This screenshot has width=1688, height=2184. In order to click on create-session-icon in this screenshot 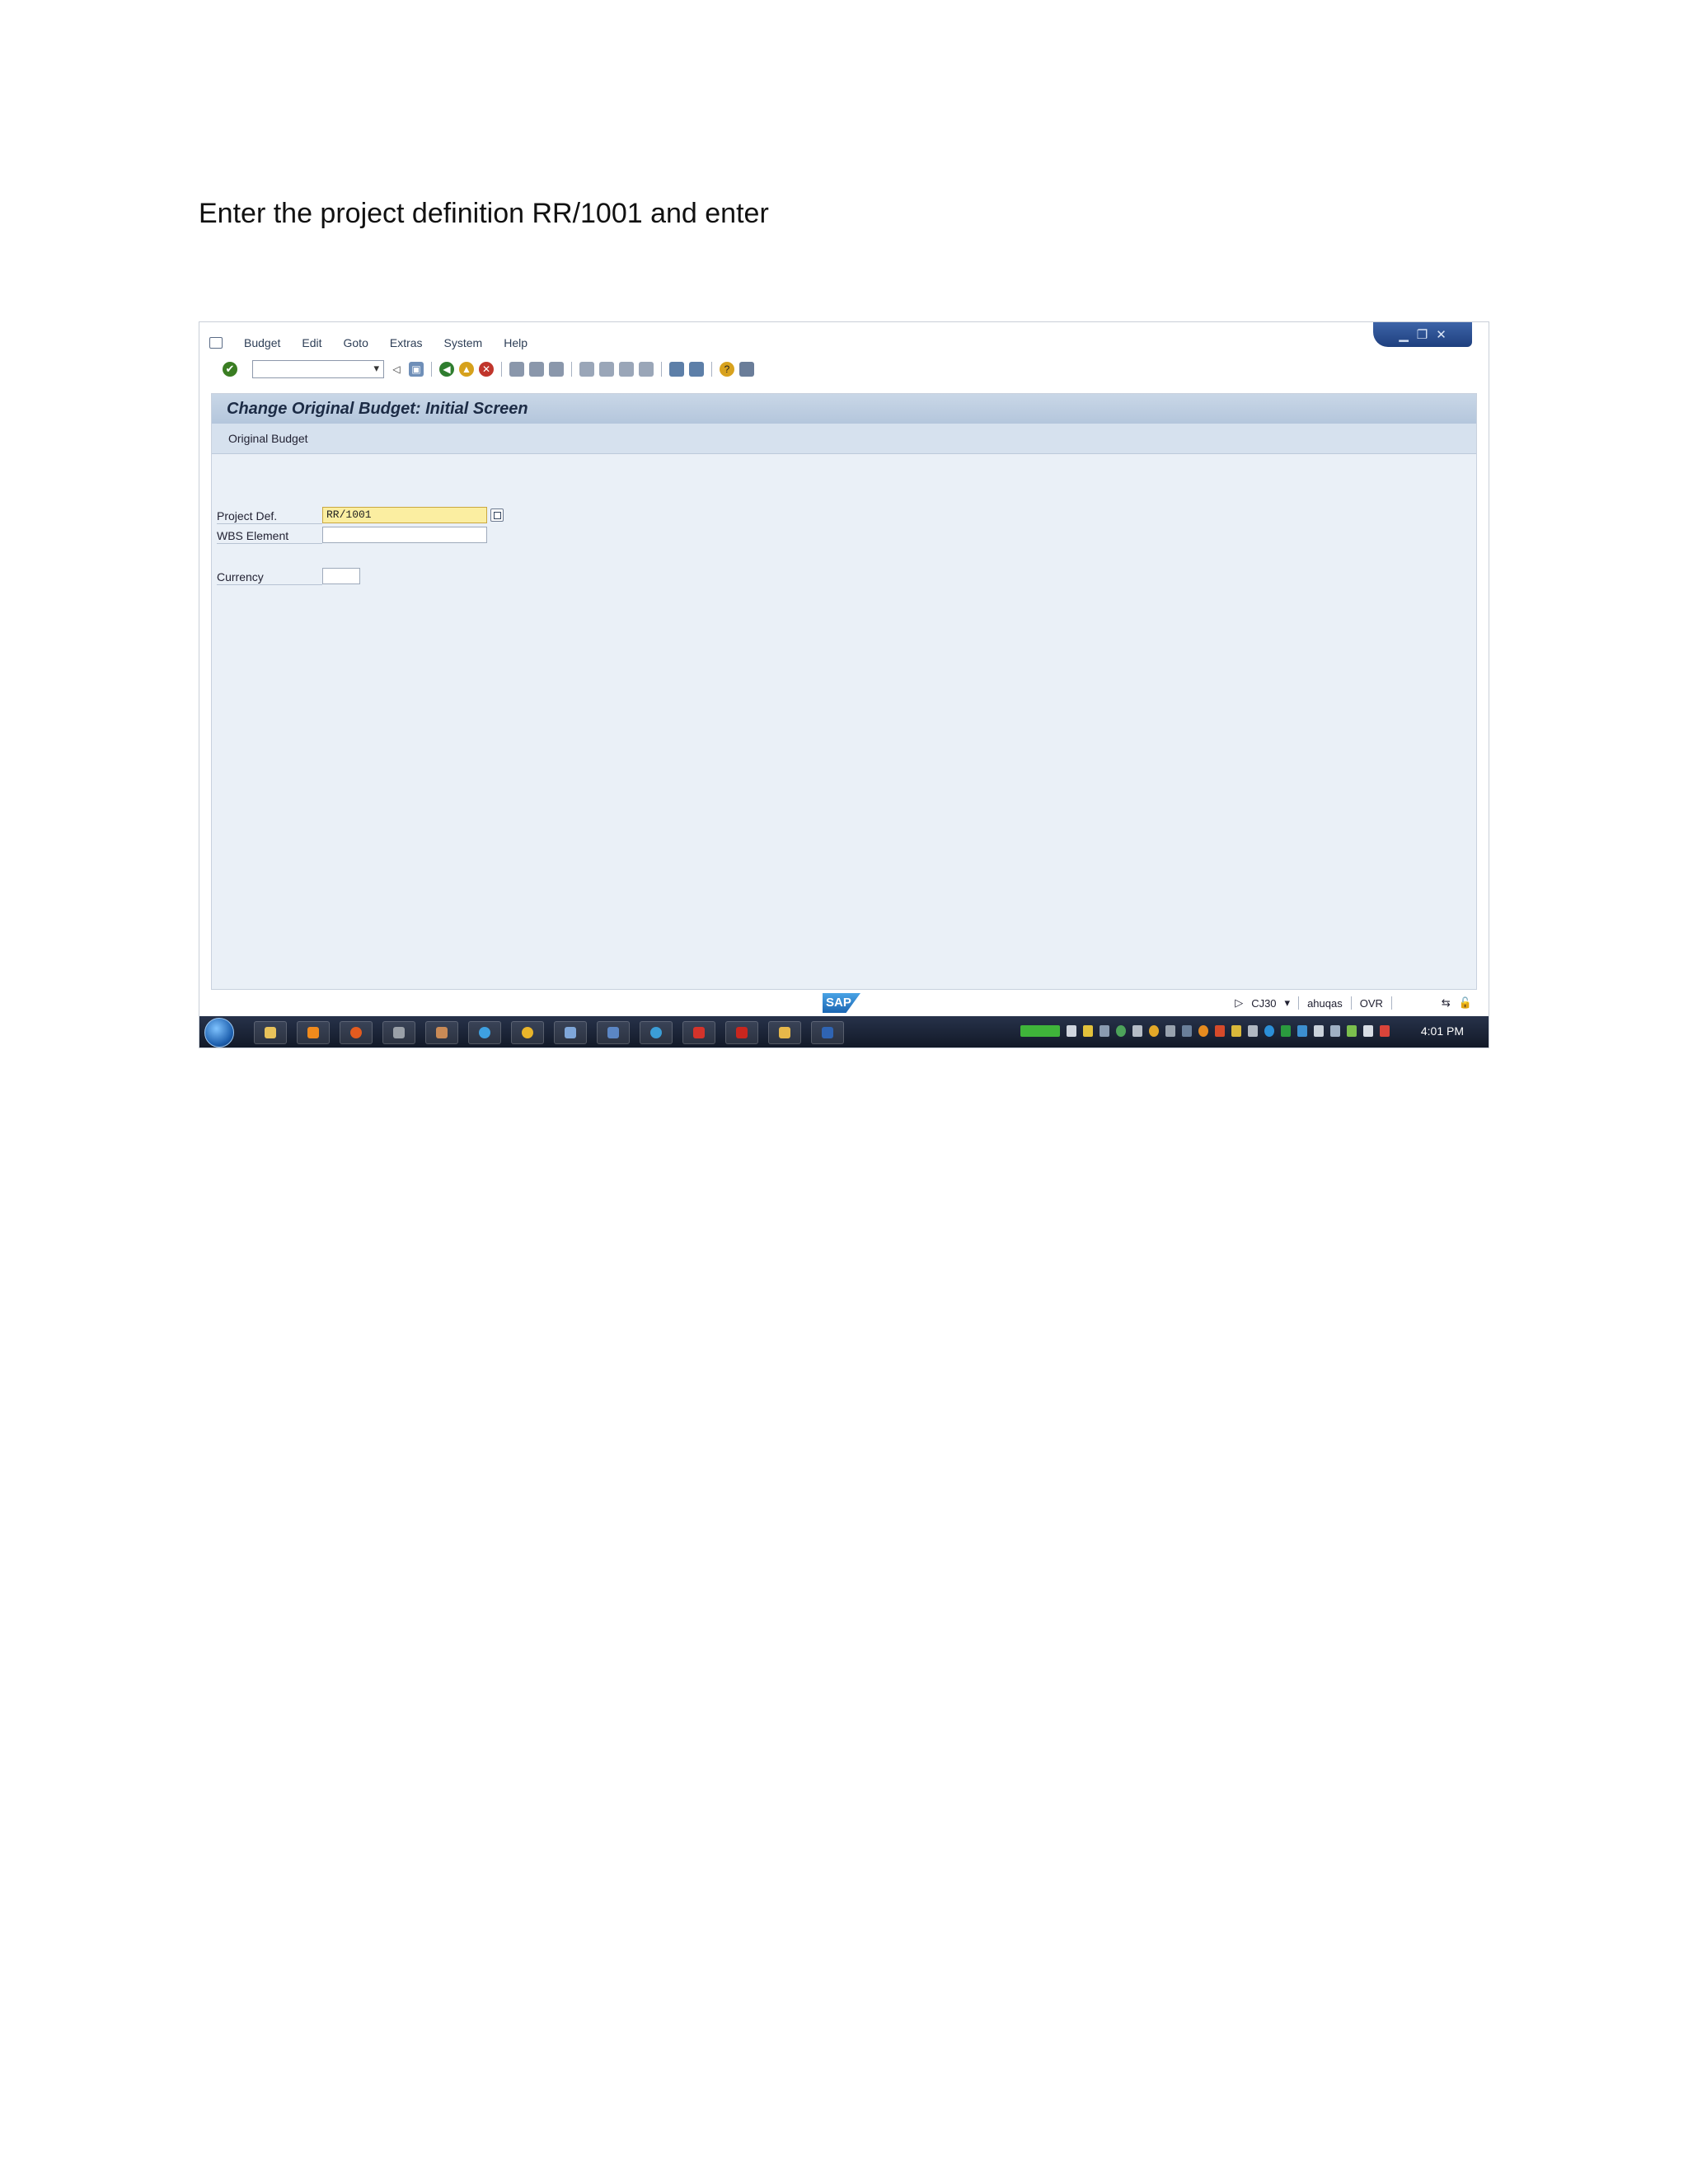, I will do `click(677, 369)`.